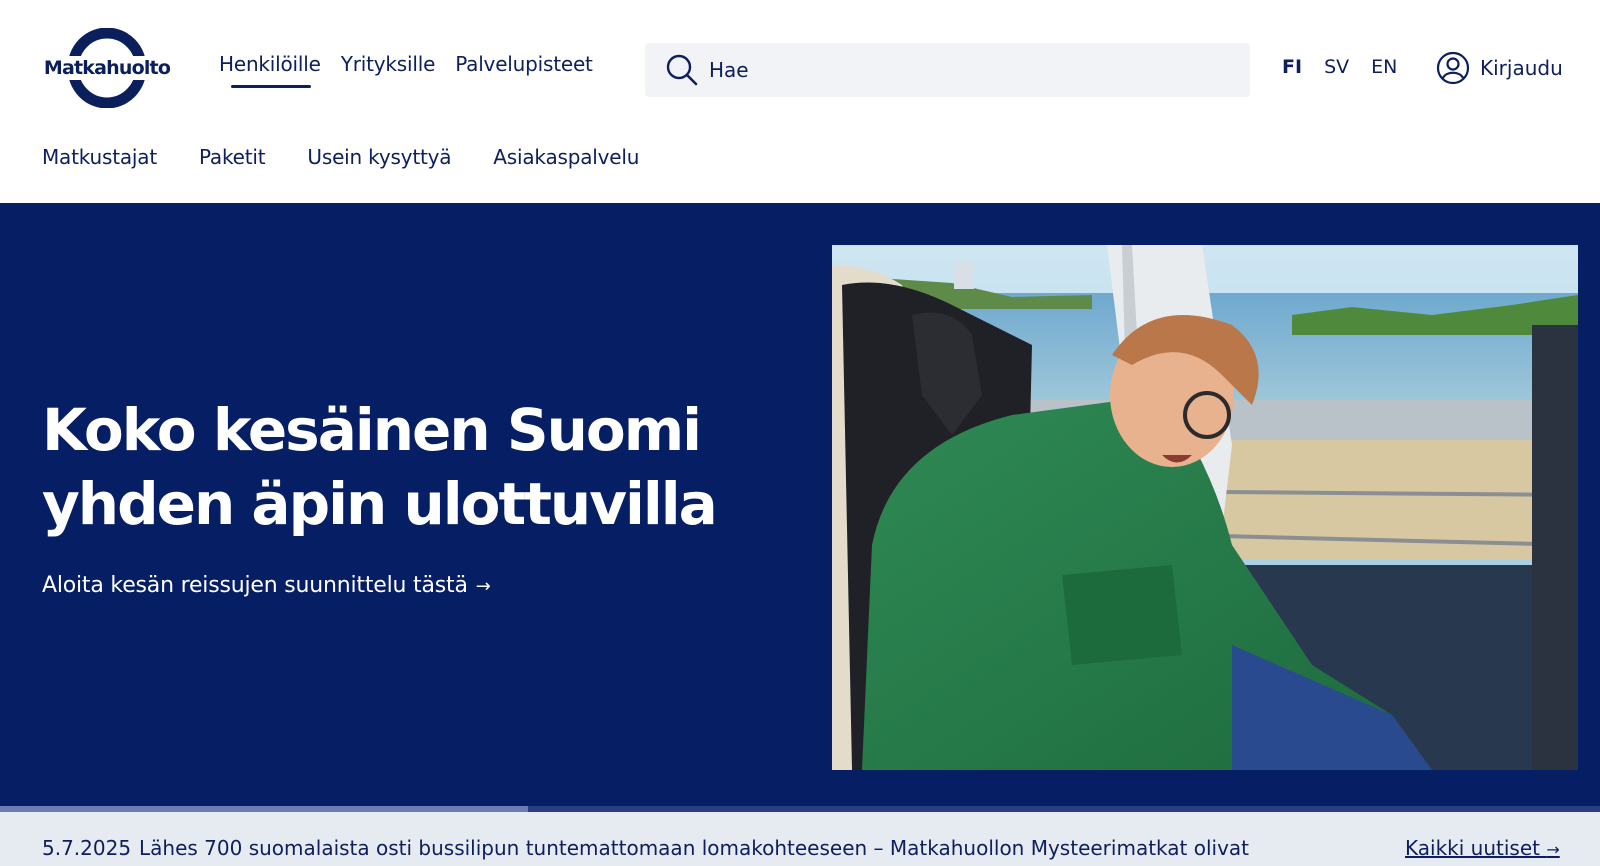 This screenshot has height=866, width=1600. I want to click on all-news-link: Kaikki uutiset →, so click(1482, 848).